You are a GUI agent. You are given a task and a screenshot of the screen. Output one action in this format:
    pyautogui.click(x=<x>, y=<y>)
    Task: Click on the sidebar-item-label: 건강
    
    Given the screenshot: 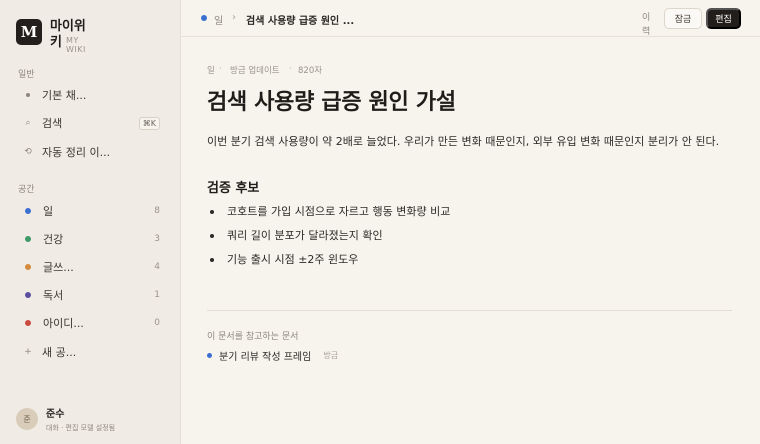 What is the action you would take?
    pyautogui.click(x=53, y=239)
    